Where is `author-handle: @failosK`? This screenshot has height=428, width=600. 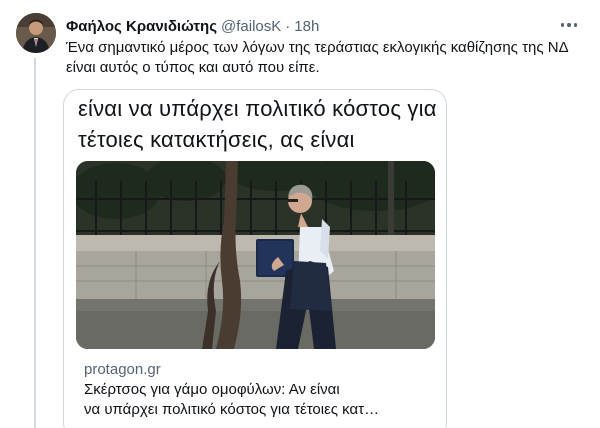 author-handle: @failosK is located at coordinates (251, 26).